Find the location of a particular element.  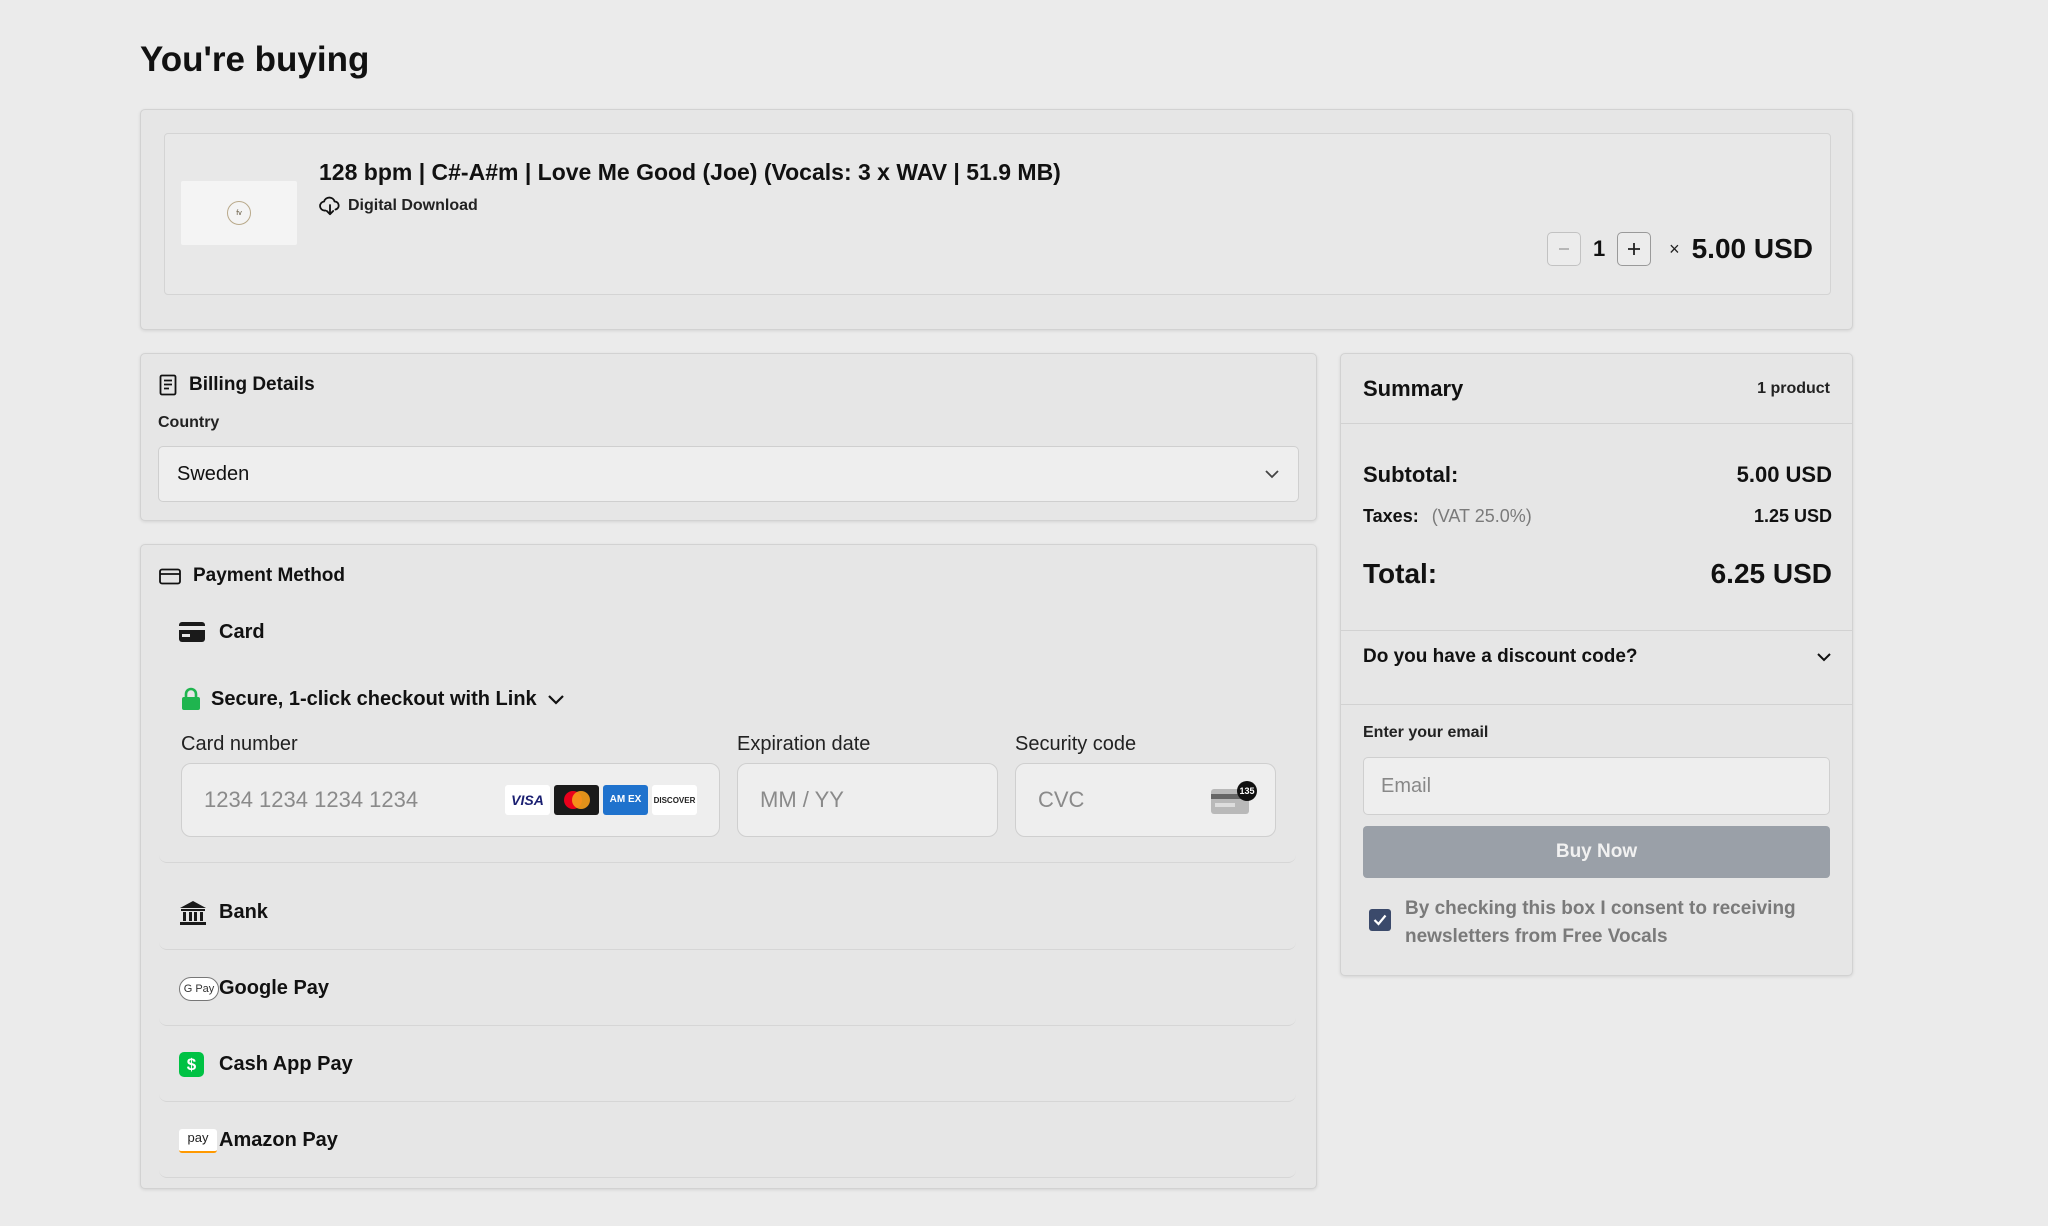

amazon-pay-icon: pay is located at coordinates (189, 1140).